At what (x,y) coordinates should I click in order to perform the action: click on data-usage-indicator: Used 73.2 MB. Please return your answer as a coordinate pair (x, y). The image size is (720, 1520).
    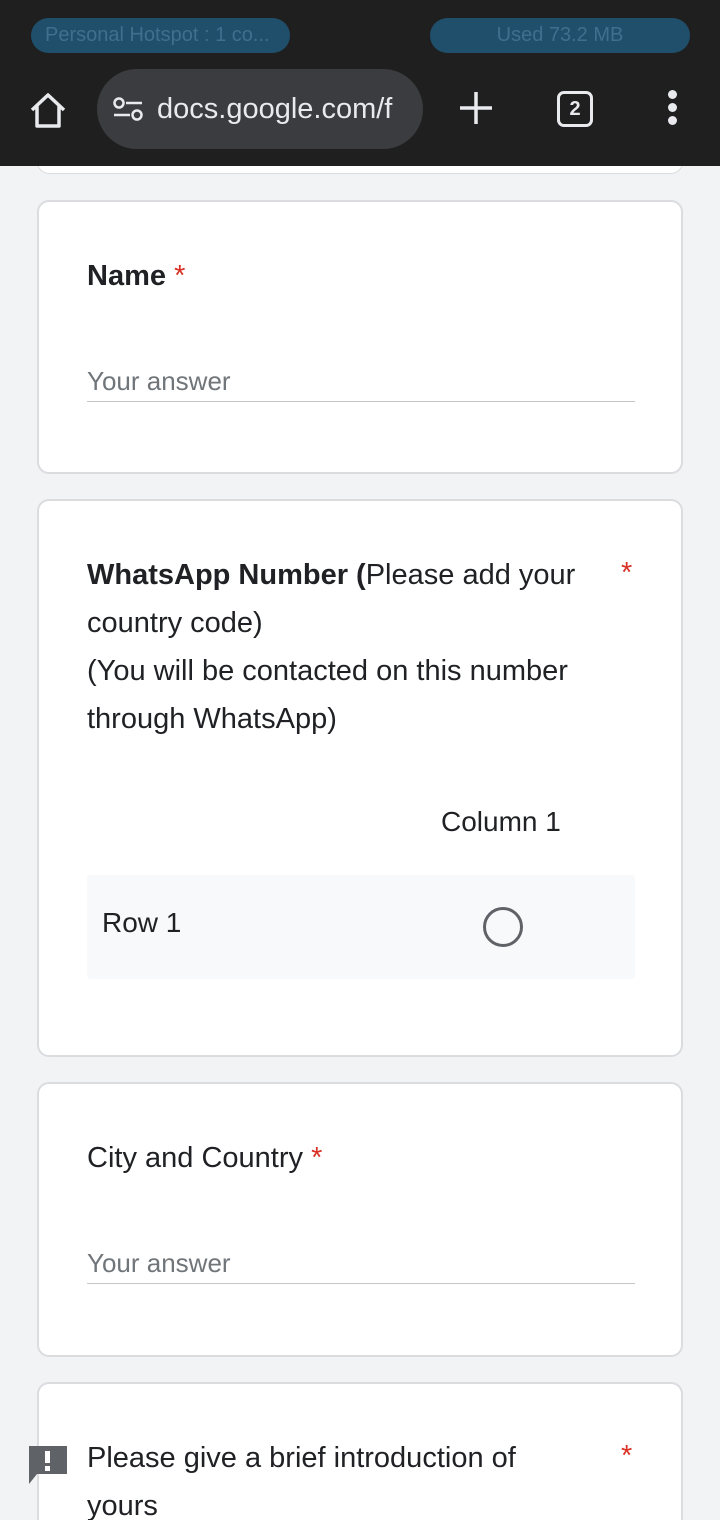
    Looking at the image, I should click on (560, 35).